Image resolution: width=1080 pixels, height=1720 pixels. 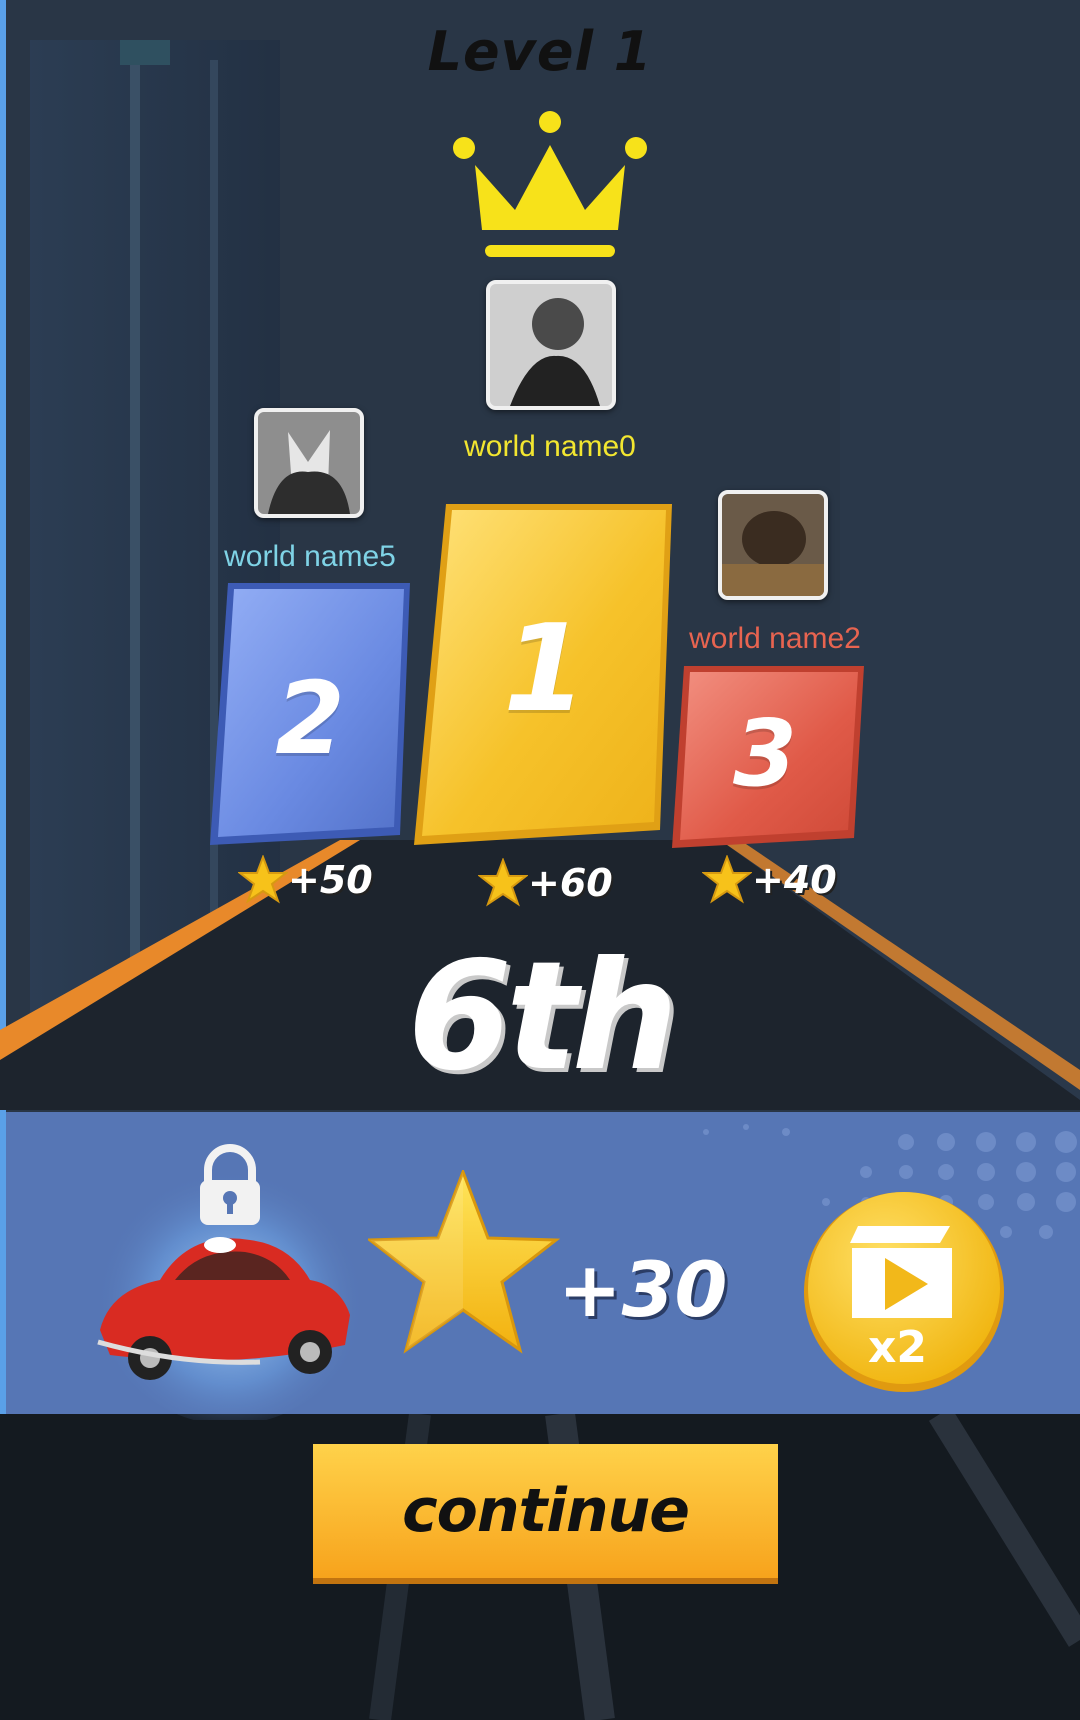 I want to click on reward-value: +50, so click(x=330, y=880).